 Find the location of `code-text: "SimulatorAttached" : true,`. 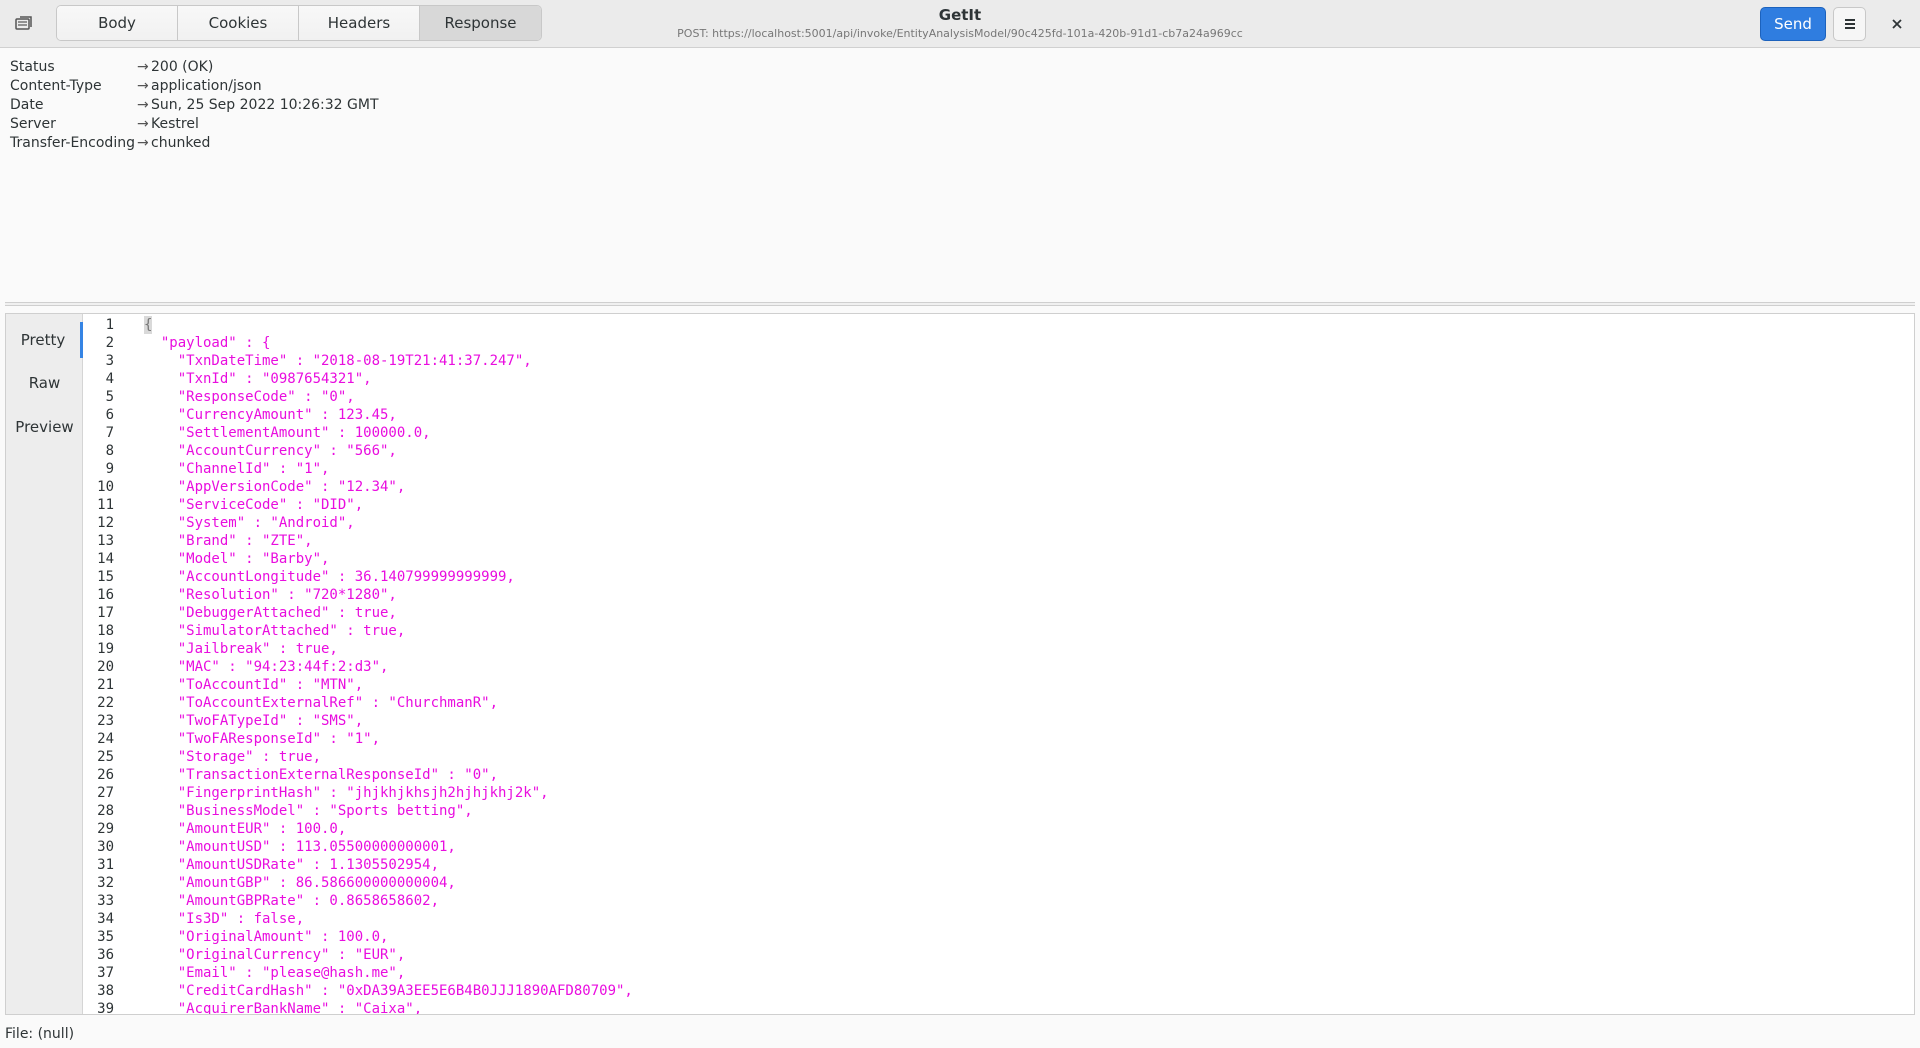

code-text: "SimulatorAttached" : true, is located at coordinates (275, 631).